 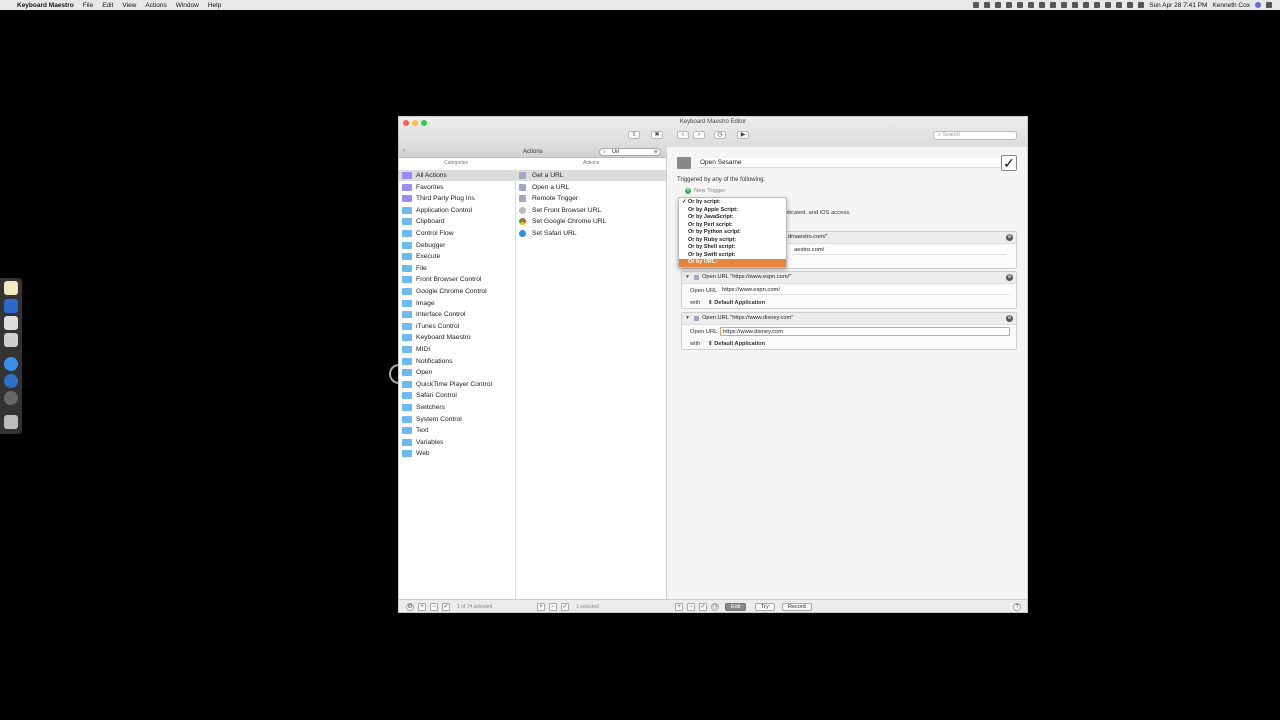 What do you see at coordinates (404, 151) in the screenshot?
I see `collapse-pane-icon: ‹` at bounding box center [404, 151].